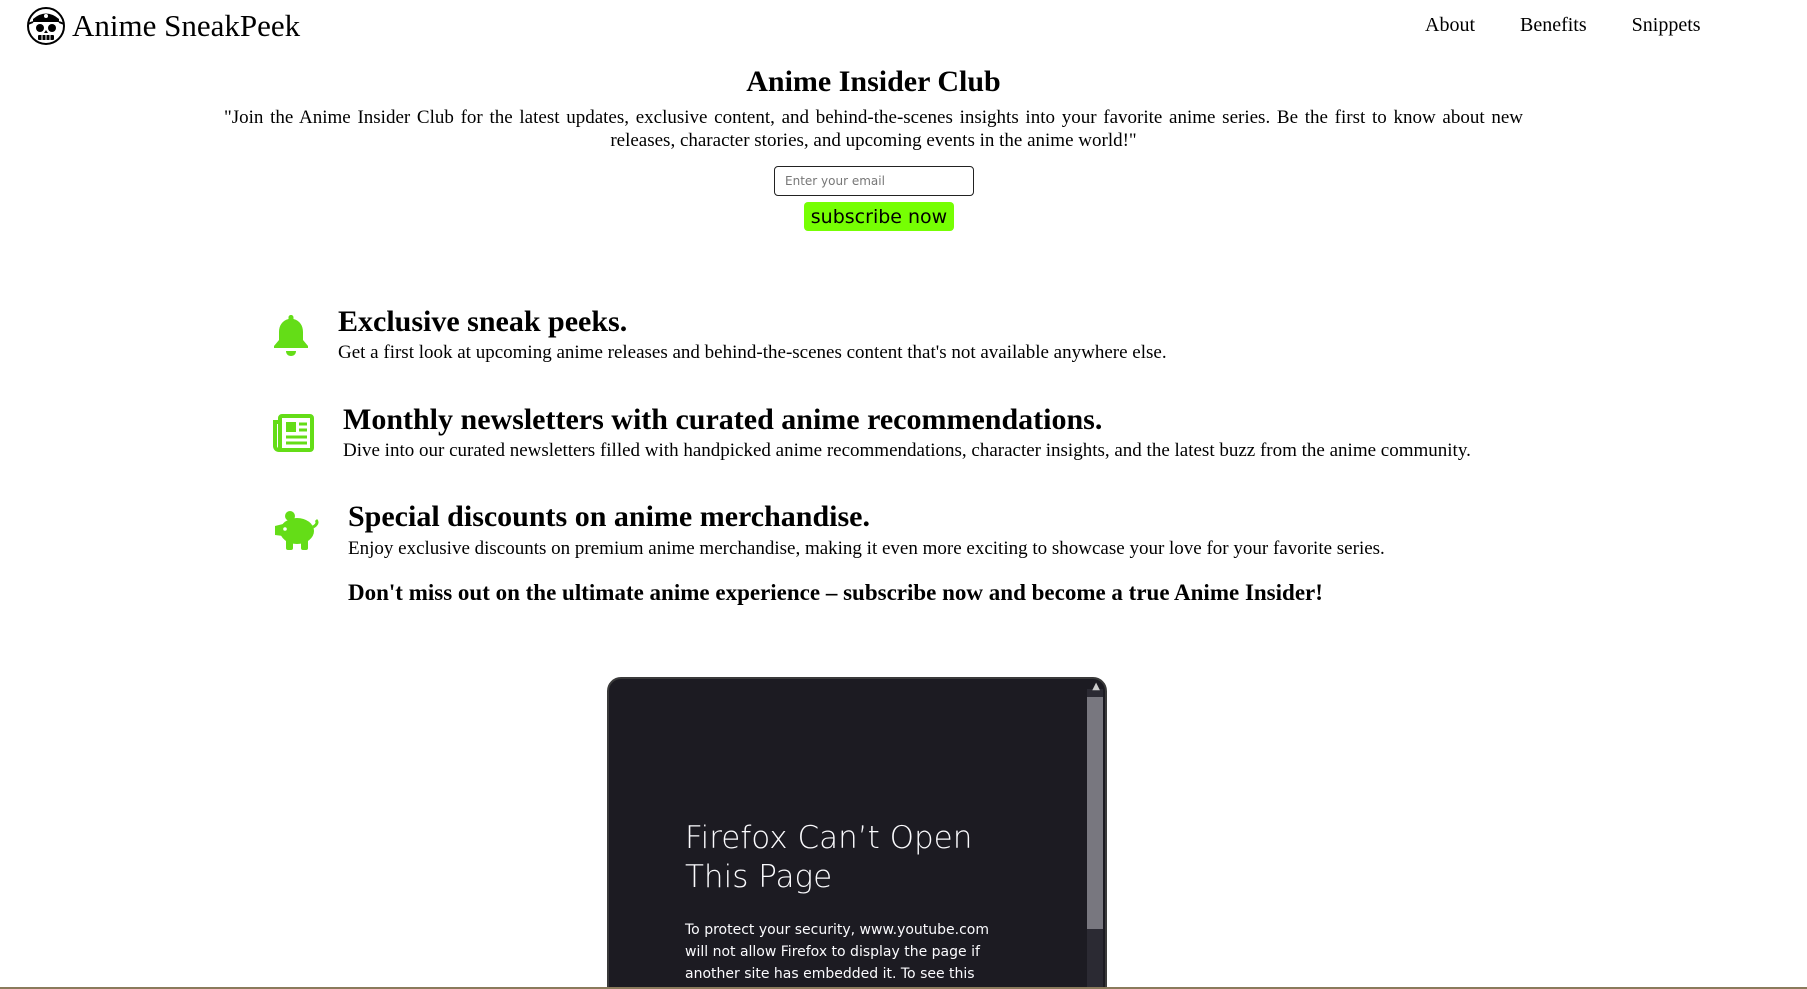 This screenshot has height=989, width=1807. I want to click on scroll-up-icon: ▲, so click(1096, 686).